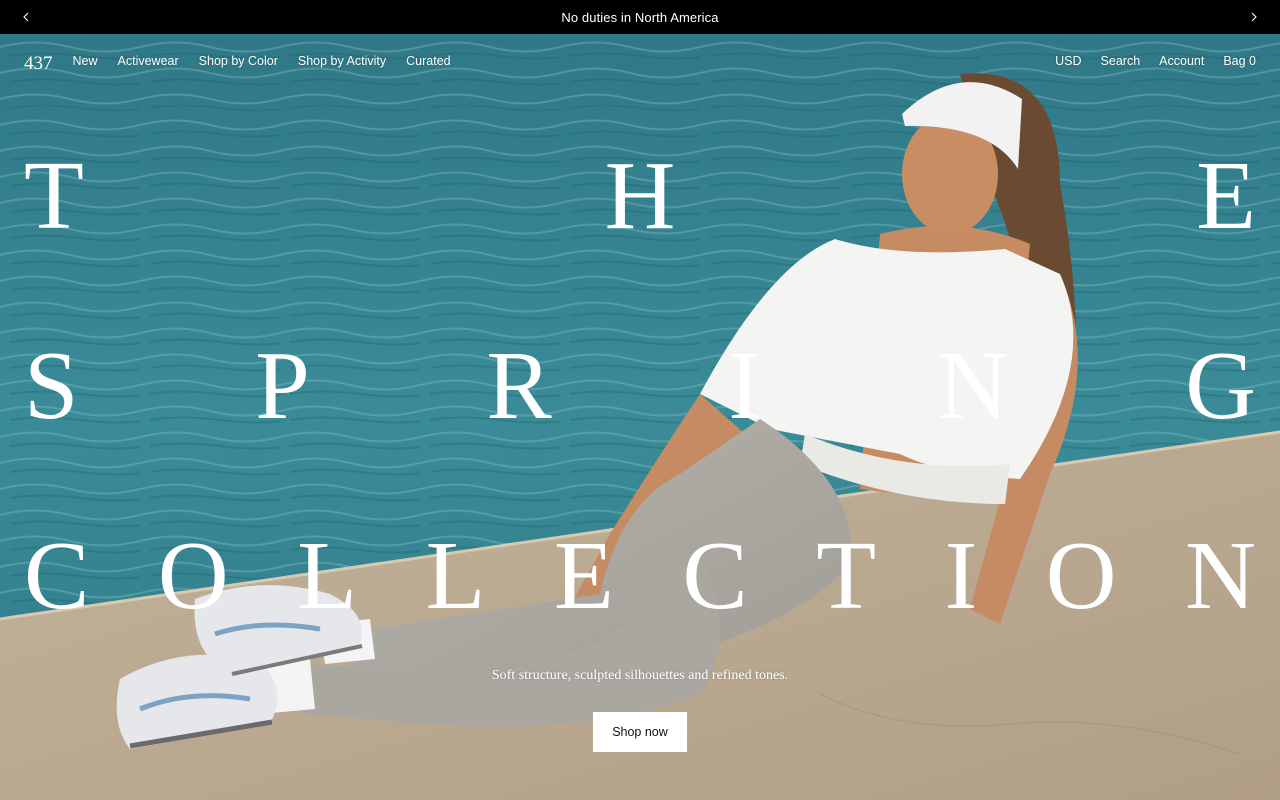  I want to click on headline-line-collection: C O L L E C T I O N, so click(640, 576).